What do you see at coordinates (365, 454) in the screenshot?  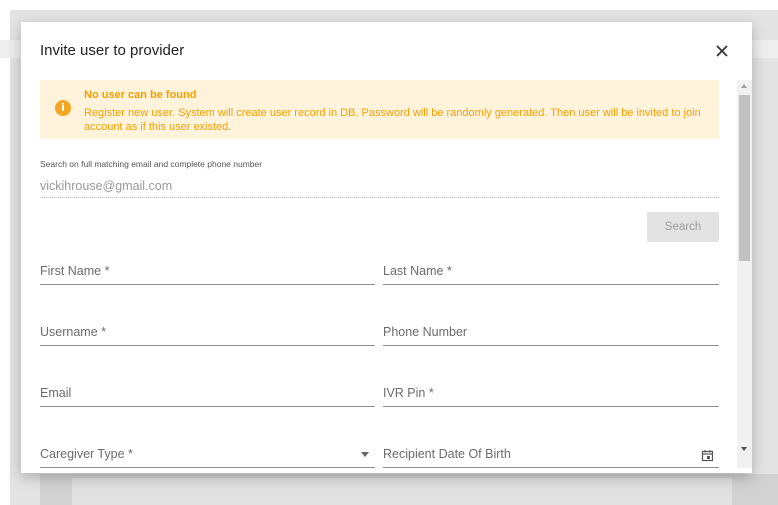 I see `dropdown-arrow-icon` at bounding box center [365, 454].